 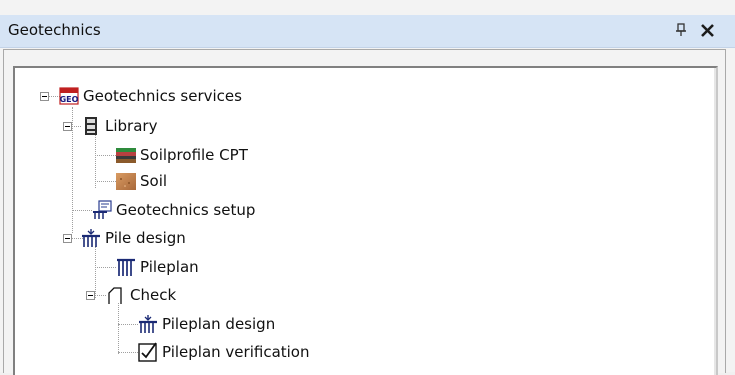 I want to click on tree-item-label: Soilprofile CPT, so click(x=194, y=155).